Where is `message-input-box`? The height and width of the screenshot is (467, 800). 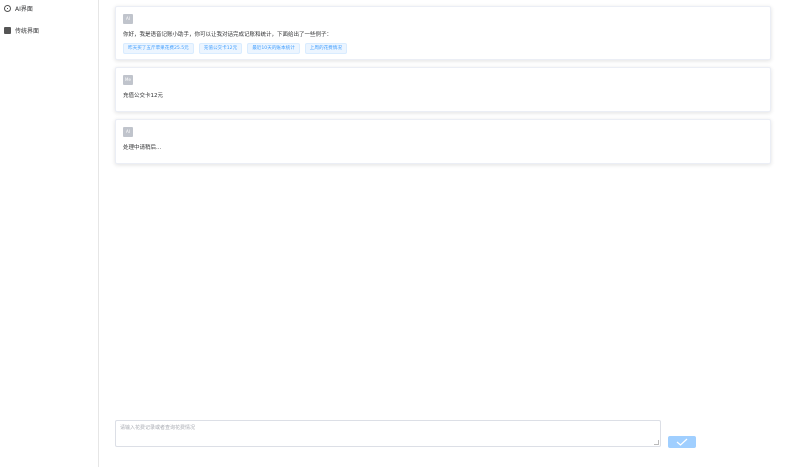 message-input-box is located at coordinates (388, 433).